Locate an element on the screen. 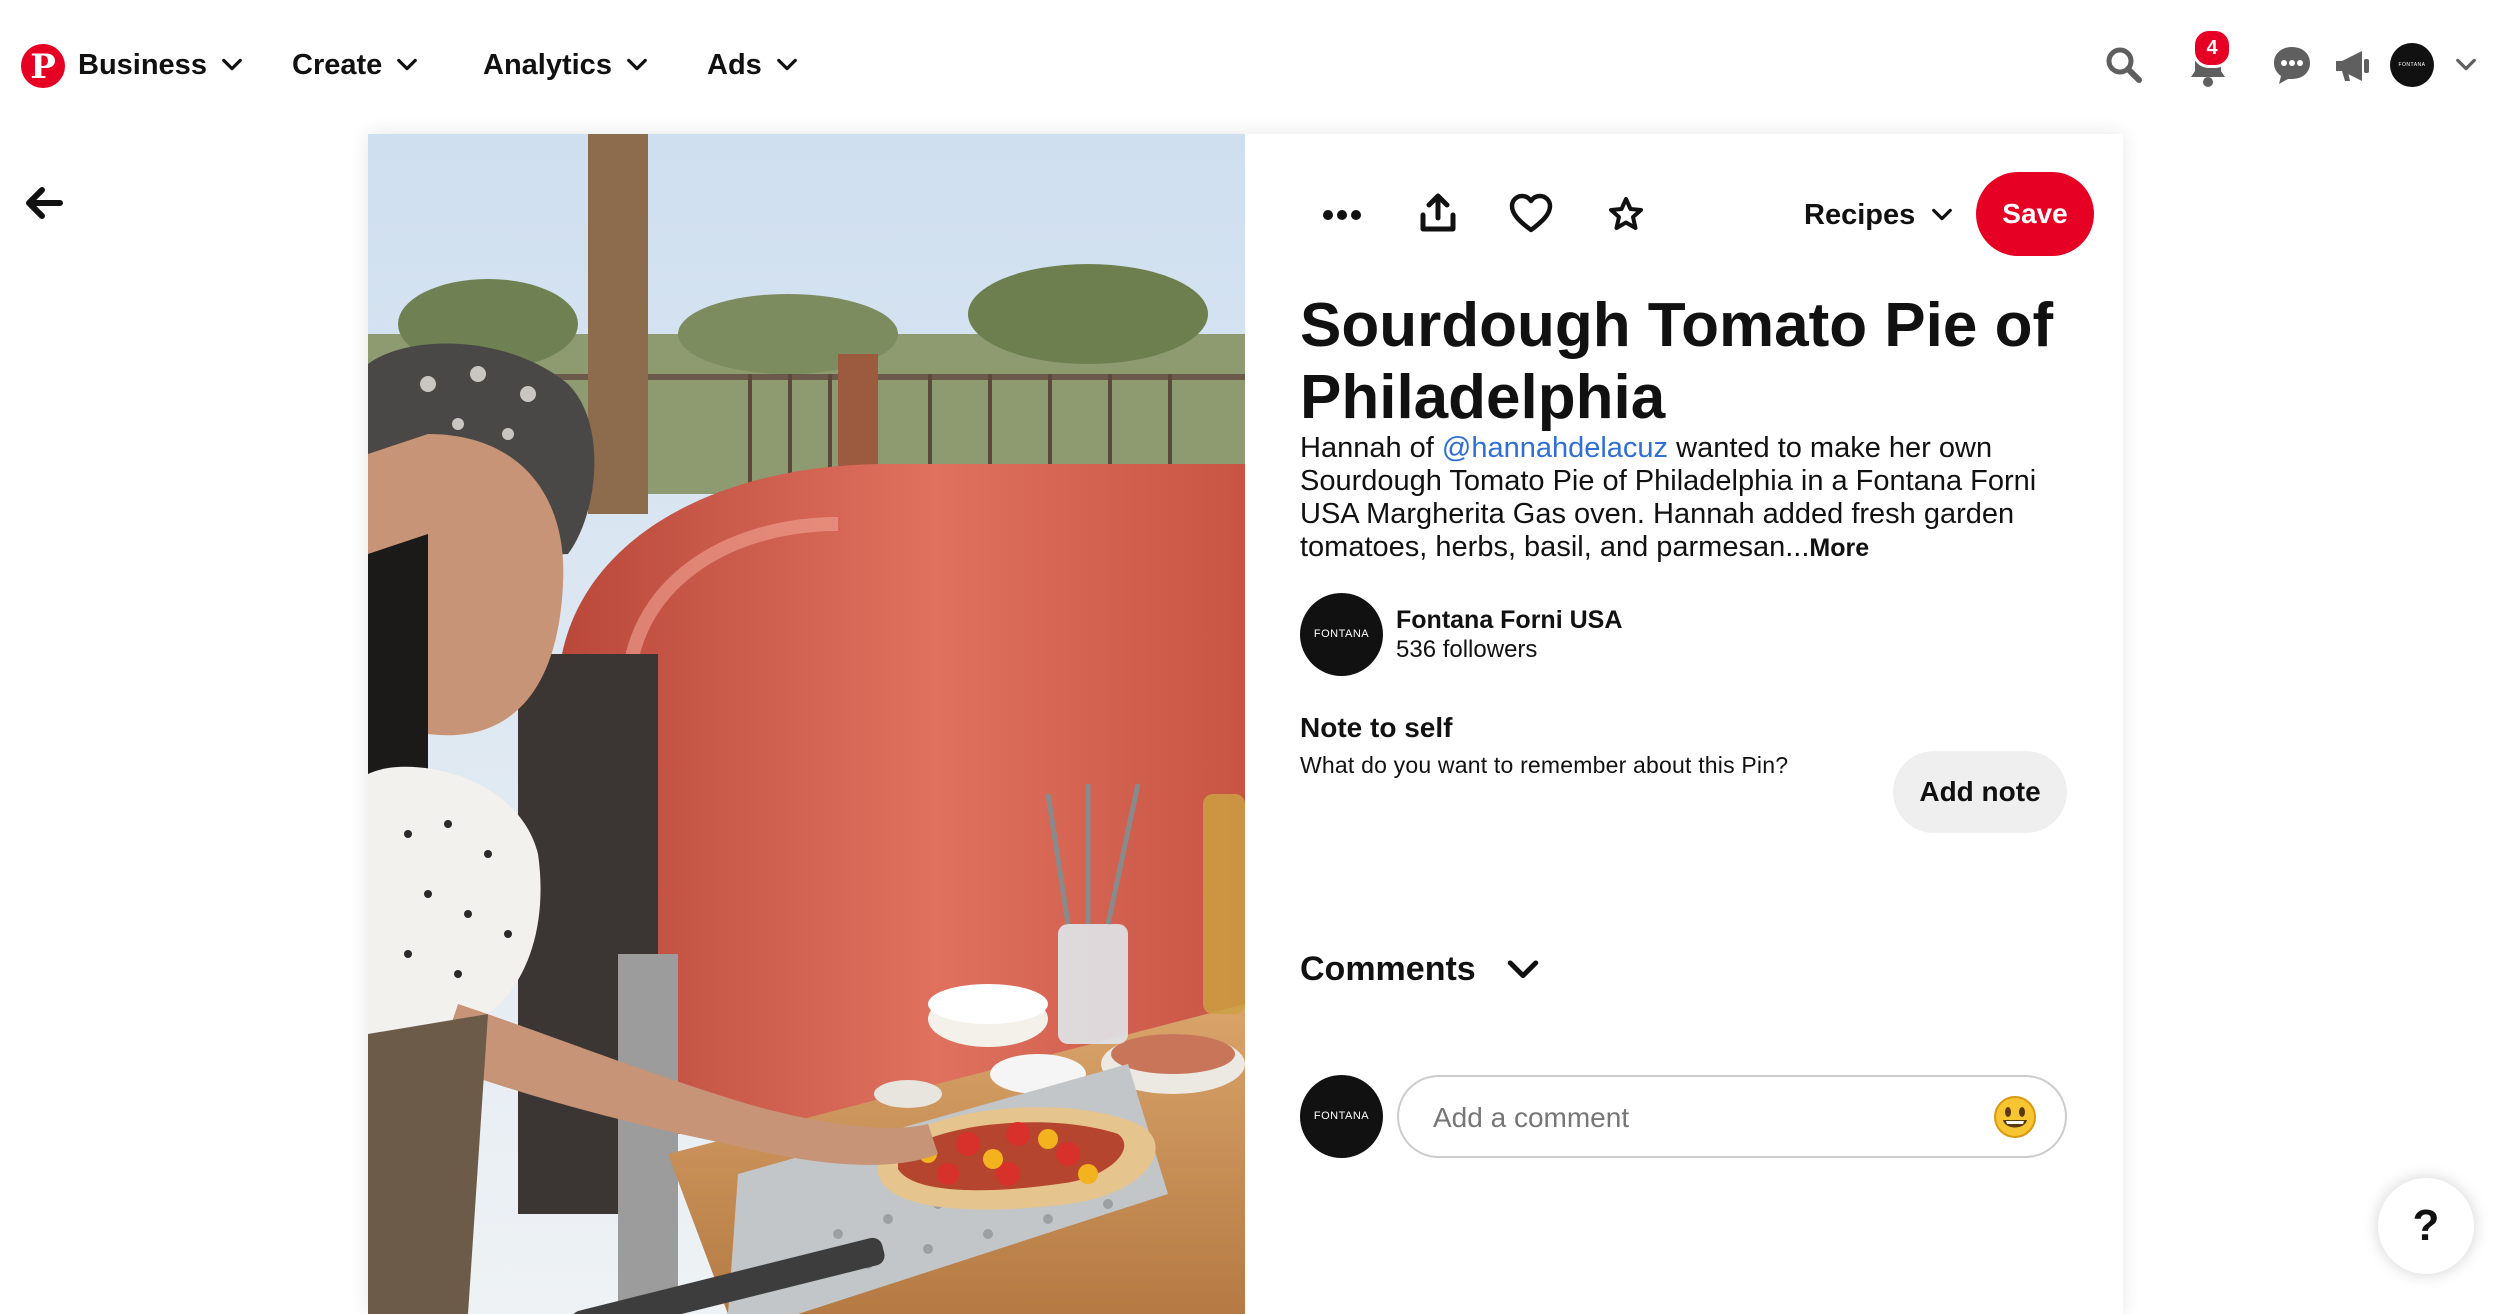  nav-business-label: Business is located at coordinates (142, 64).